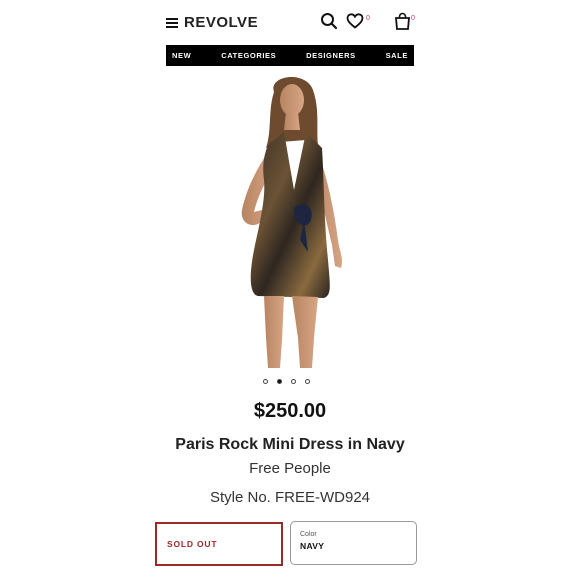 The width and height of the screenshot is (580, 580). What do you see at coordinates (312, 546) in the screenshot?
I see `color-value: NAVY` at bounding box center [312, 546].